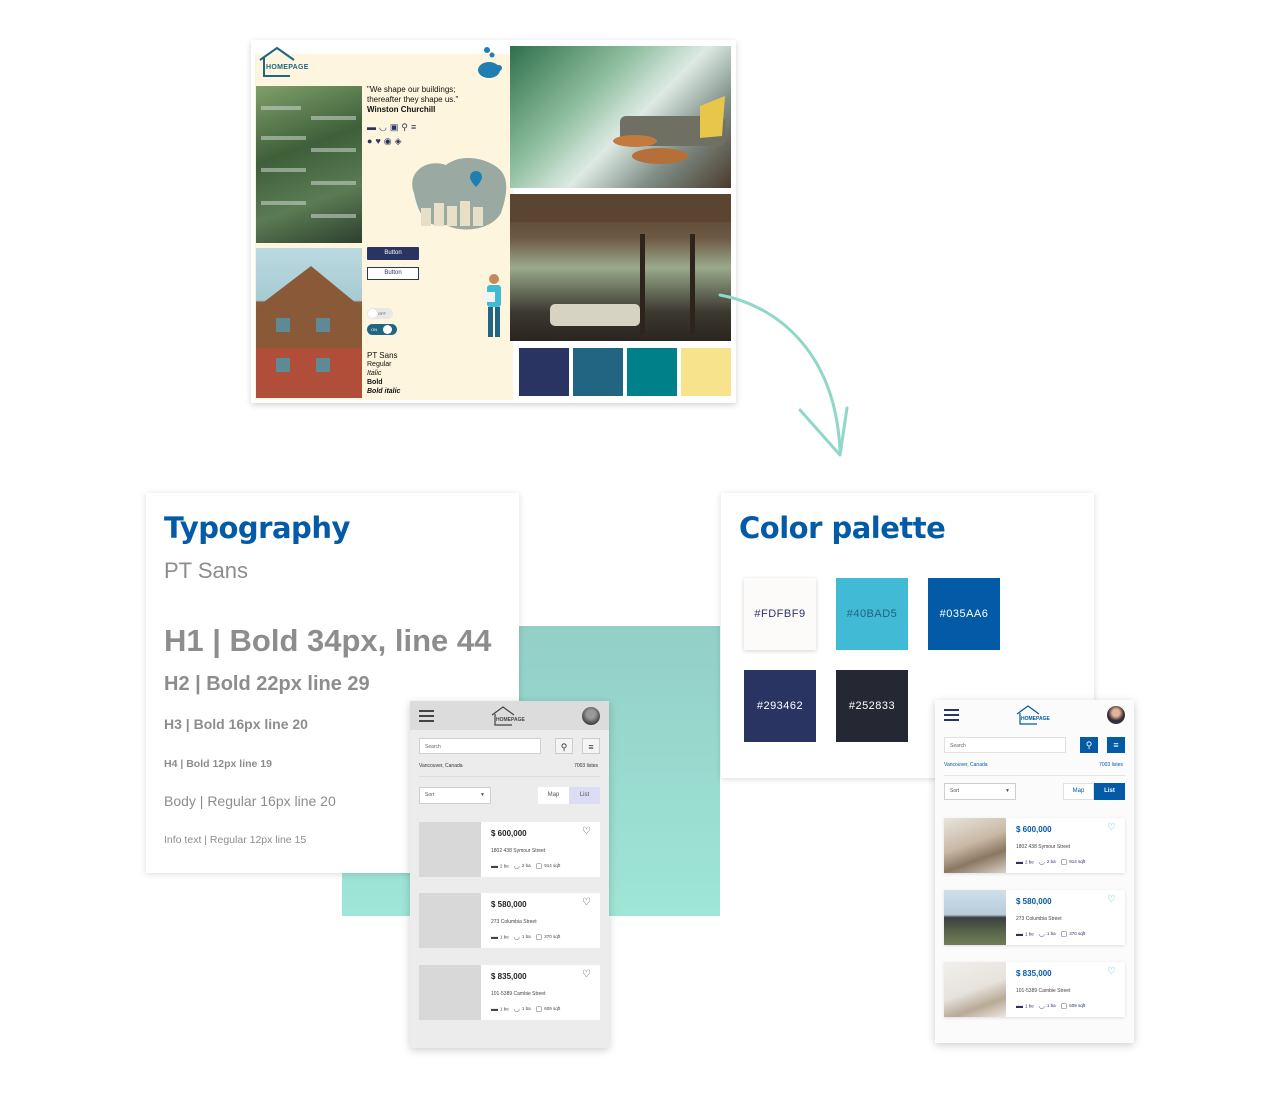 Image resolution: width=1280 pixels, height=1100 pixels. What do you see at coordinates (406, 127) in the screenshot?
I see `search-icon: ⚲` at bounding box center [406, 127].